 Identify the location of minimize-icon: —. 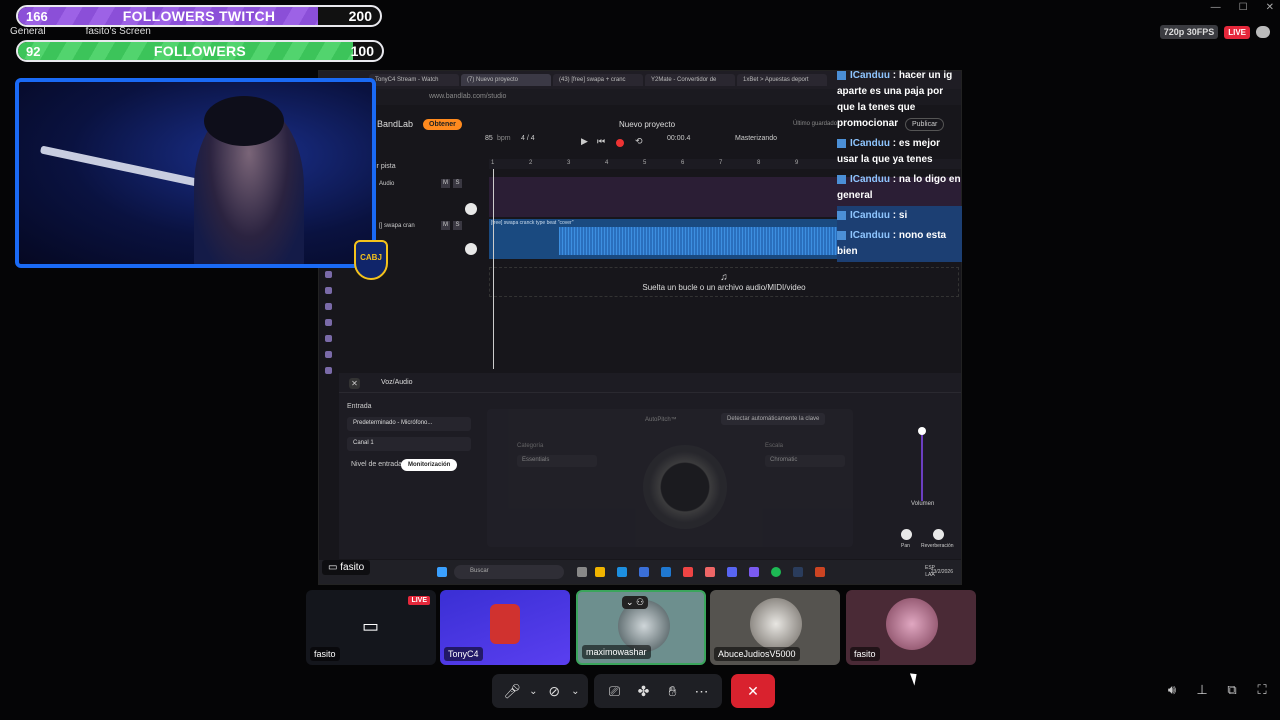
(1216, 7).